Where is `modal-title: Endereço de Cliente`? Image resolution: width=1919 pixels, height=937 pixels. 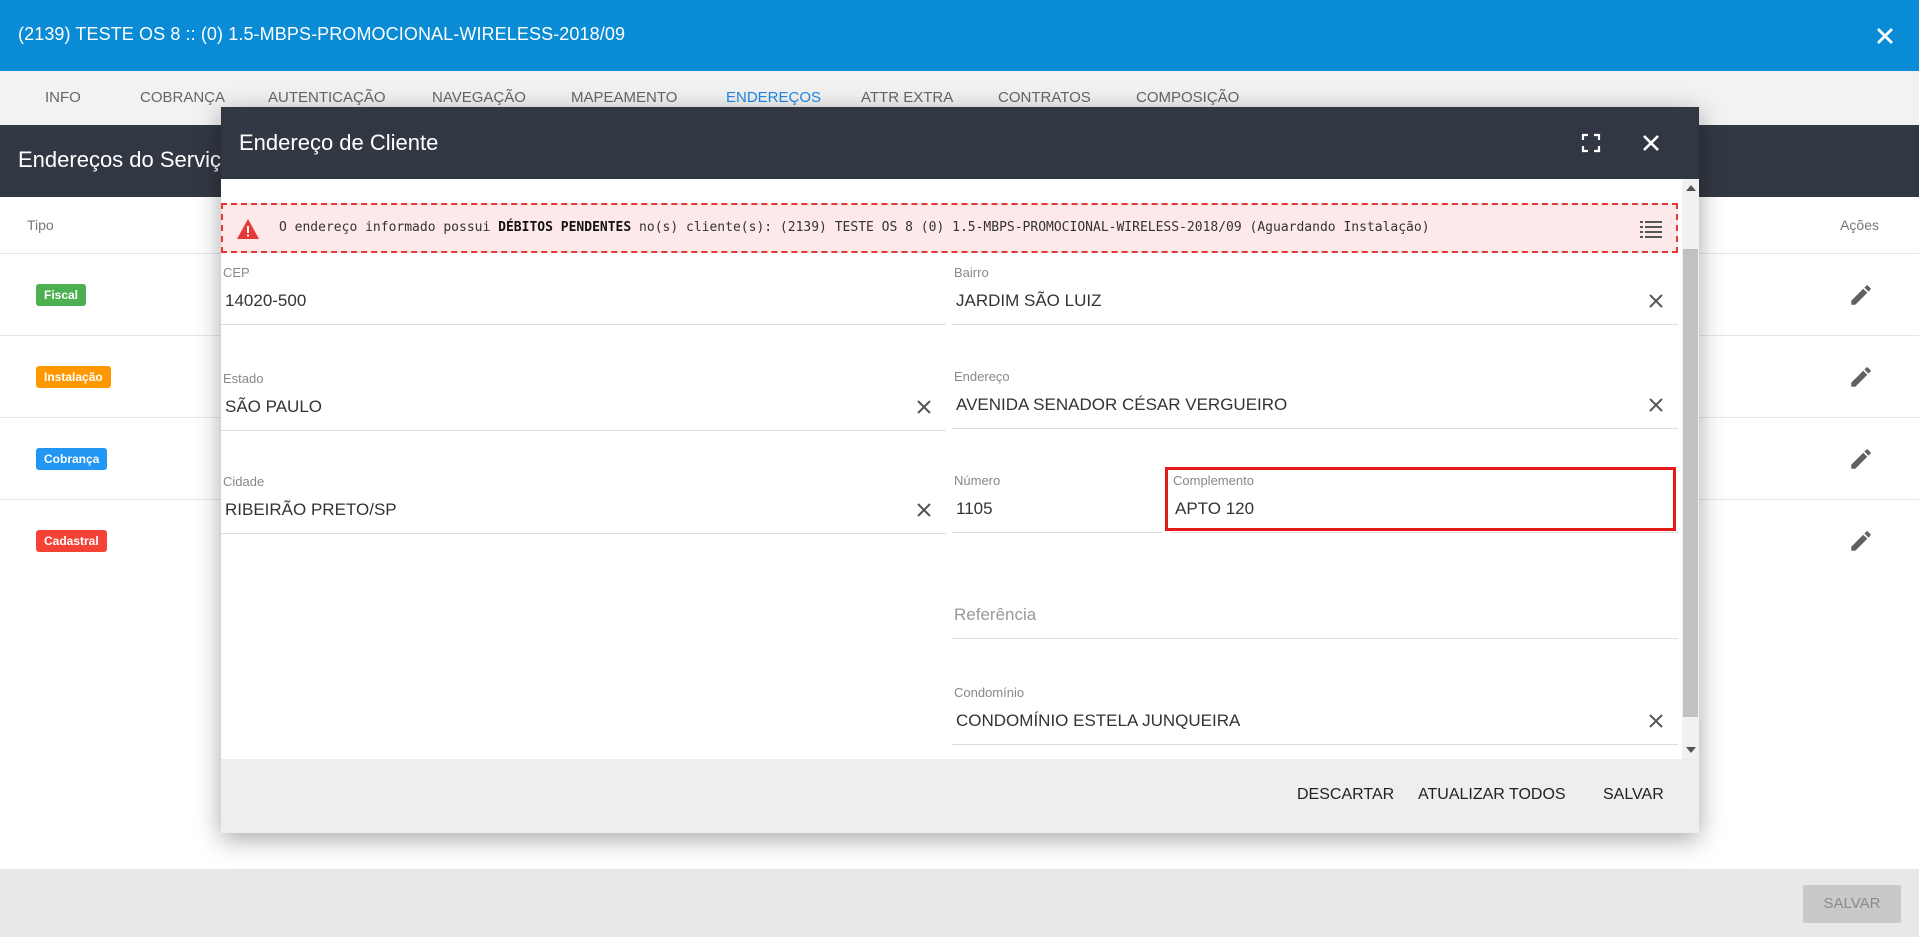 modal-title: Endereço de Cliente is located at coordinates (339, 142).